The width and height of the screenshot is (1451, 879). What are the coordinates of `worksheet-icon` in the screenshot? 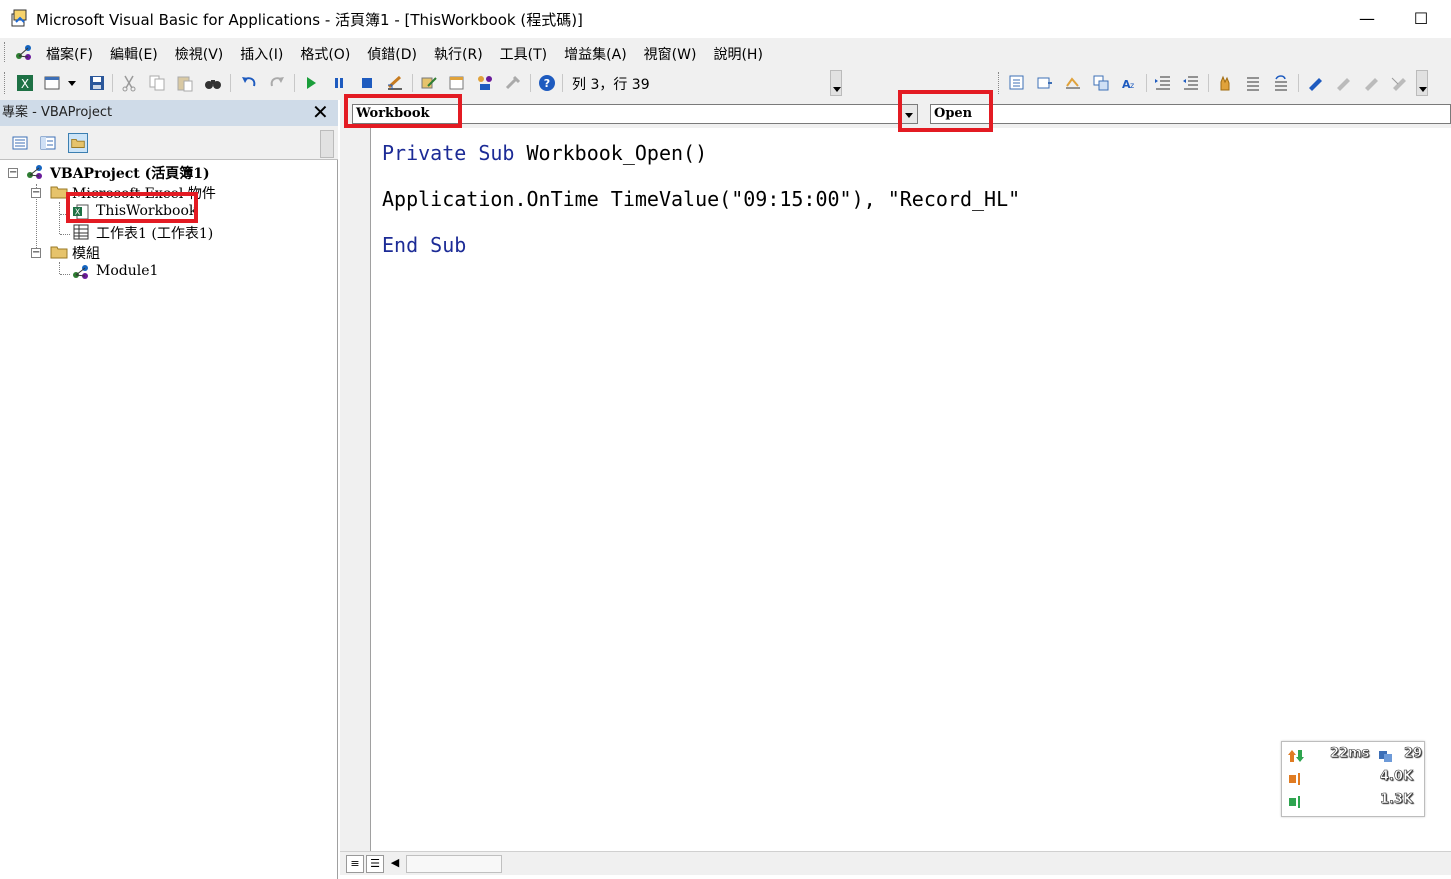 It's located at (81, 232).